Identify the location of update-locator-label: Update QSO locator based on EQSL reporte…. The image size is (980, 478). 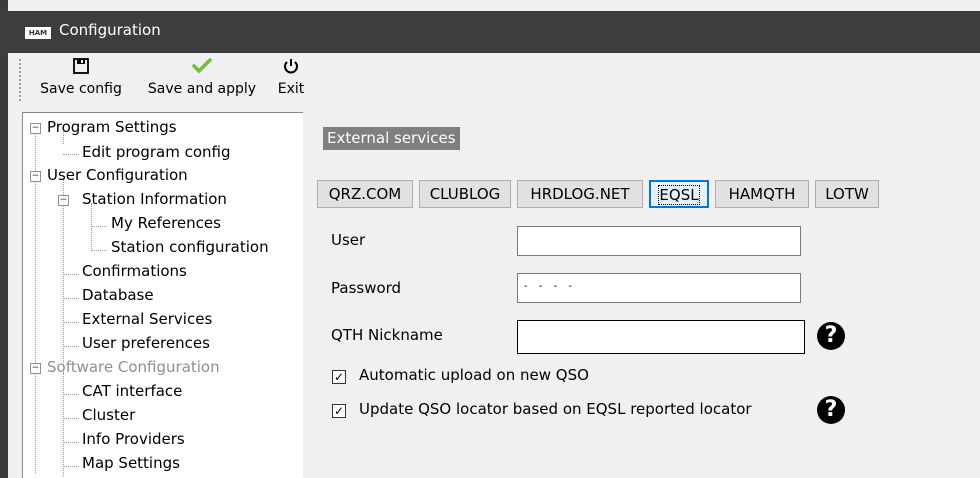
(555, 409).